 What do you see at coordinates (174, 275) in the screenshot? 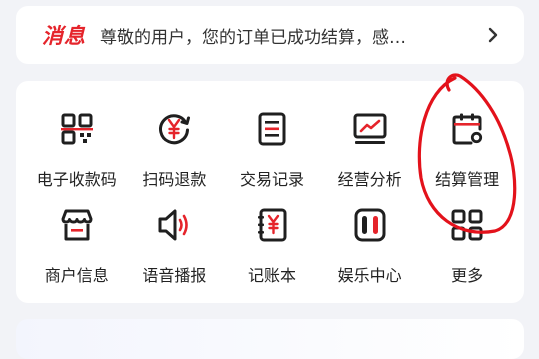
I see `menu-label: 语音播报` at bounding box center [174, 275].